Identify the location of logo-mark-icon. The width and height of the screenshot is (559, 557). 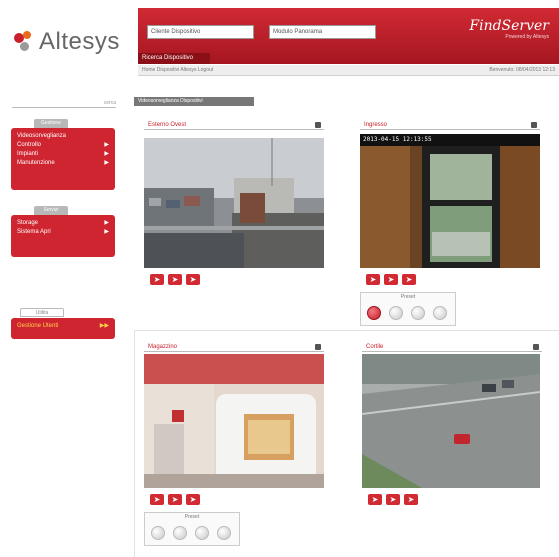
(25, 42).